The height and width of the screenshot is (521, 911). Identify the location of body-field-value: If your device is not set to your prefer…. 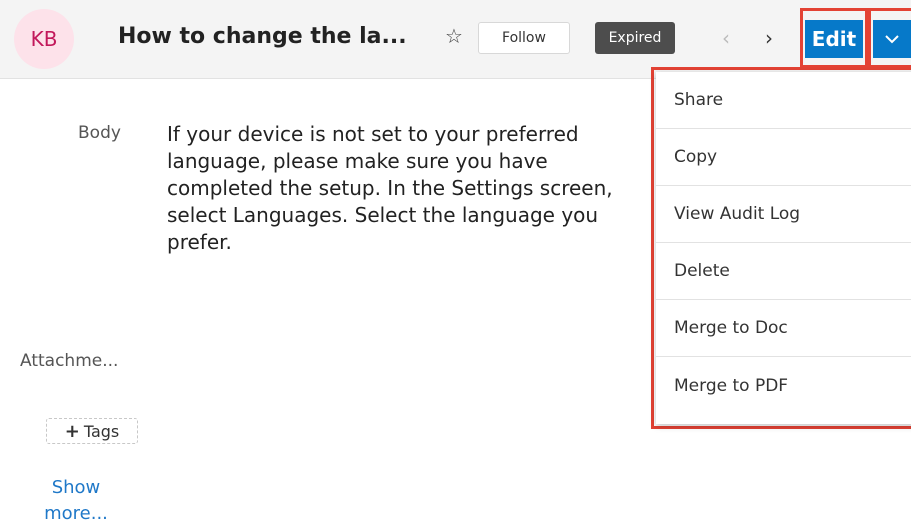
(390, 188).